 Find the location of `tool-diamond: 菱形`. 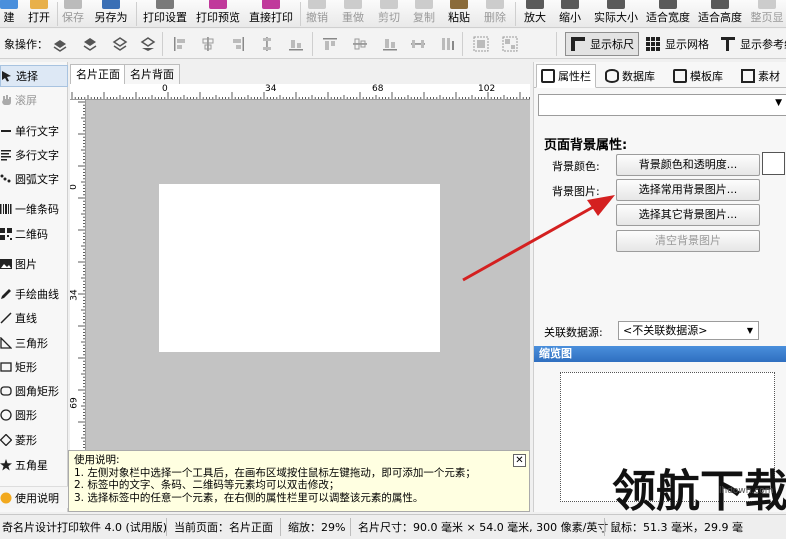

tool-diamond: 菱形 is located at coordinates (34, 440).